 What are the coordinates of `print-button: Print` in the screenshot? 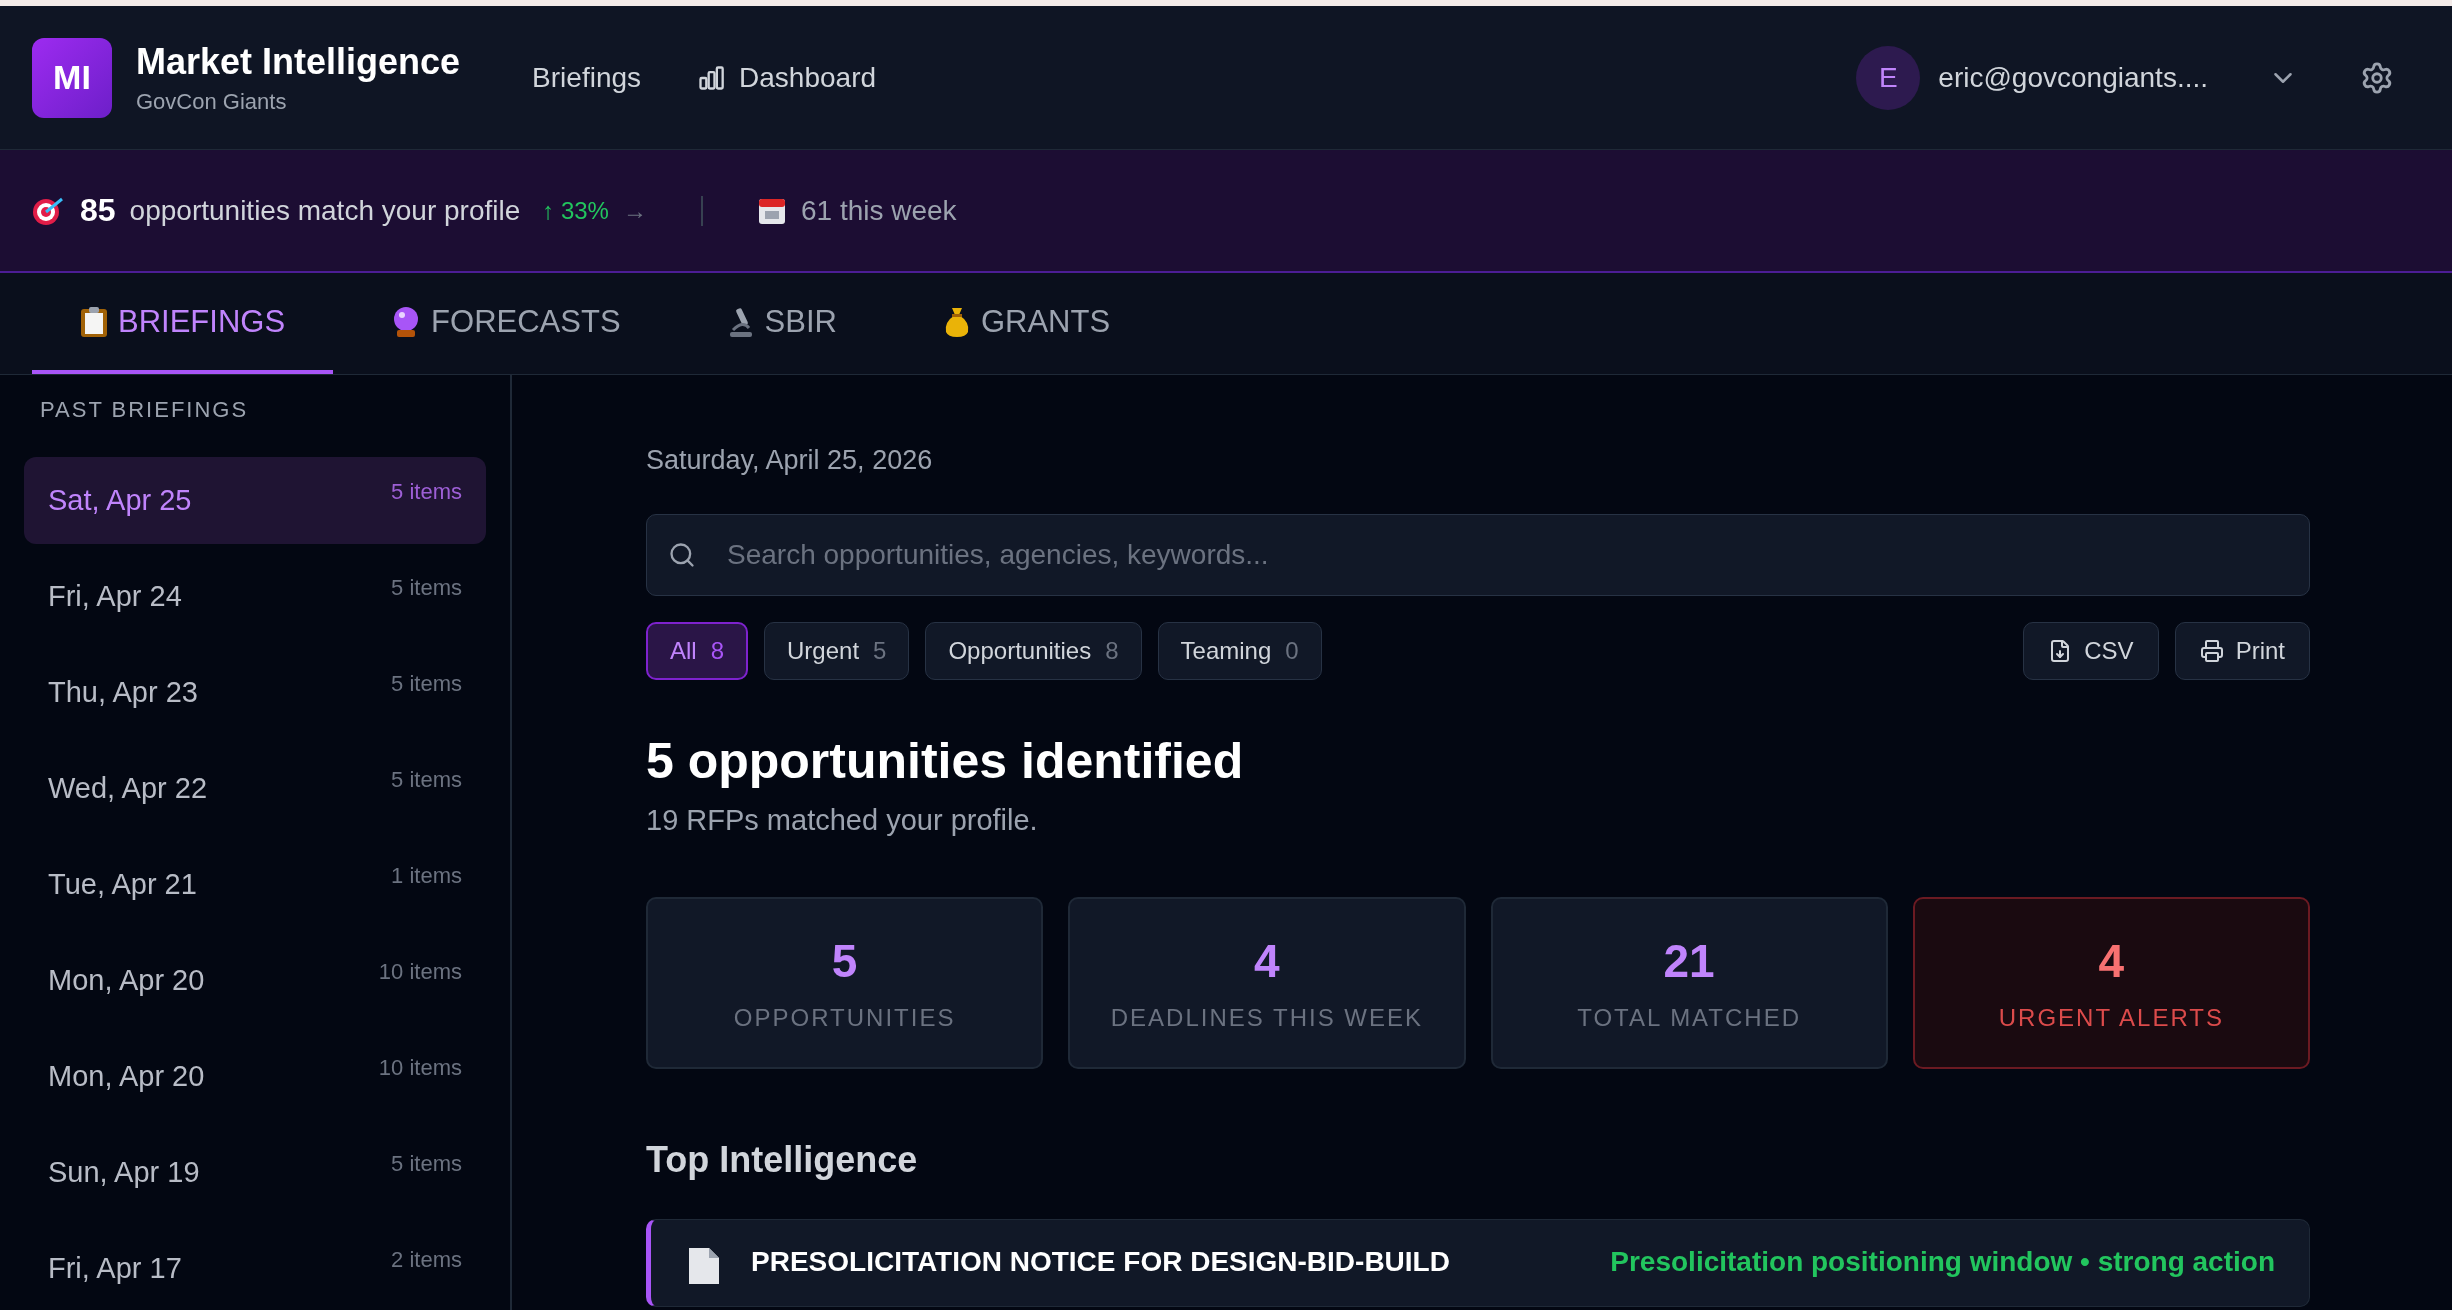 It's located at (2242, 651).